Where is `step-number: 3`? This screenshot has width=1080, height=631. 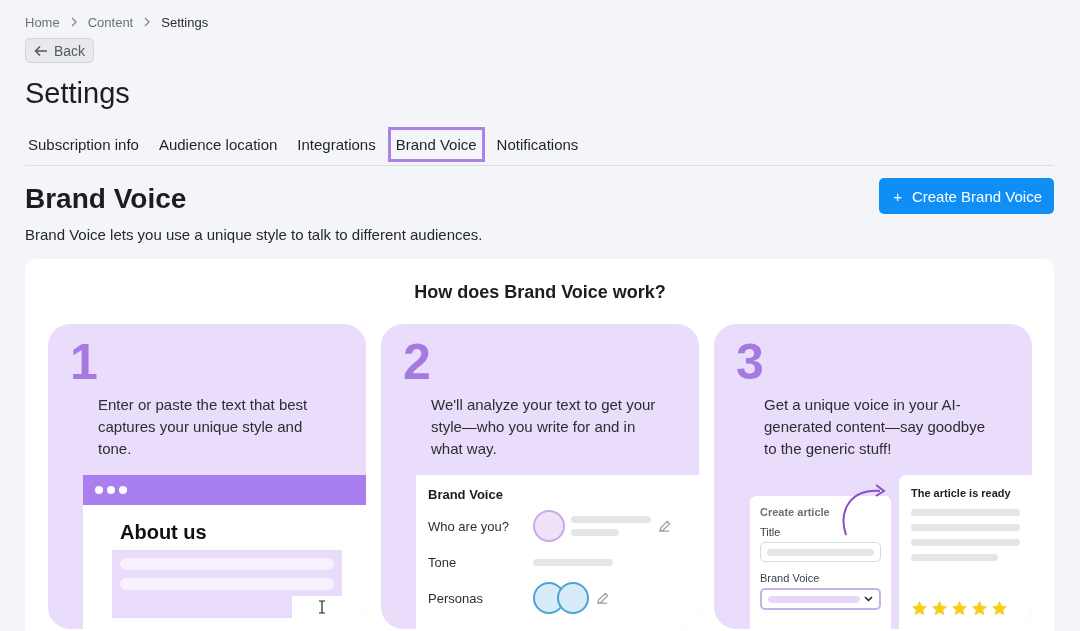
step-number: 3 is located at coordinates (750, 362).